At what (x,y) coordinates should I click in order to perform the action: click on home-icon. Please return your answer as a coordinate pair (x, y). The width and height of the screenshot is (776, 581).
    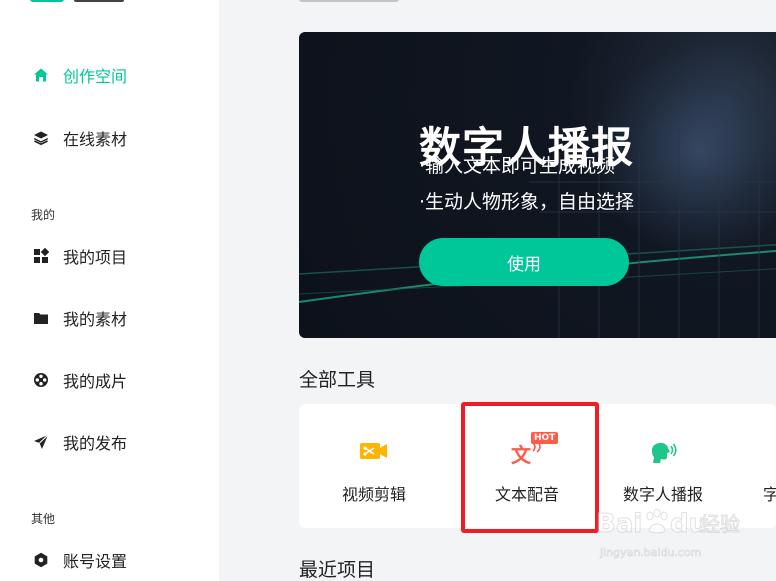
    Looking at the image, I should click on (41, 75).